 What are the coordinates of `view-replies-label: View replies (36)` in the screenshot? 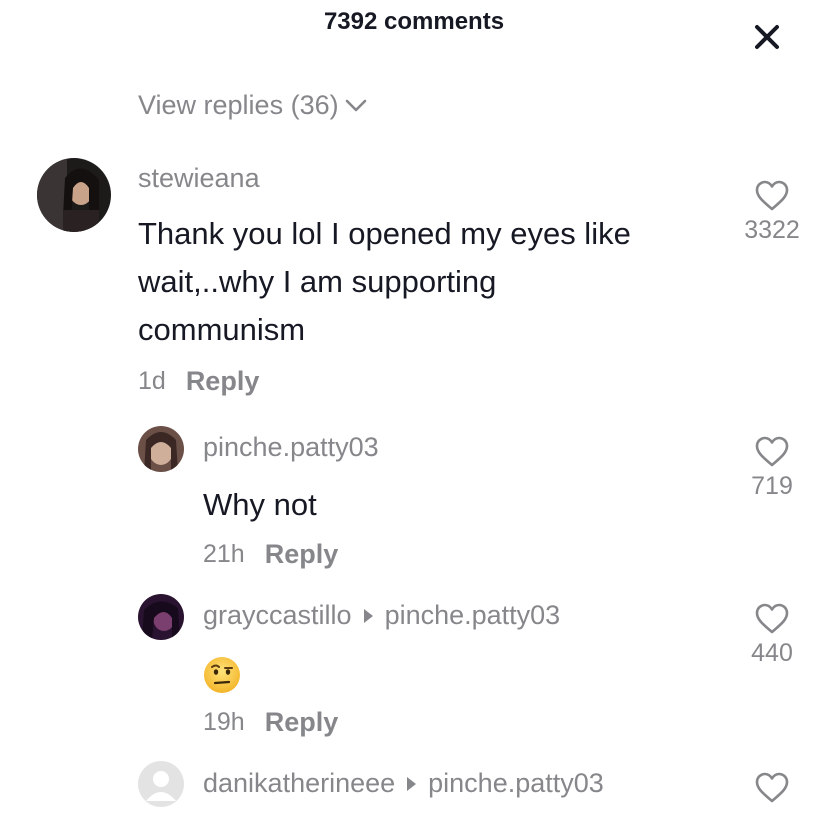 It's located at (238, 105).